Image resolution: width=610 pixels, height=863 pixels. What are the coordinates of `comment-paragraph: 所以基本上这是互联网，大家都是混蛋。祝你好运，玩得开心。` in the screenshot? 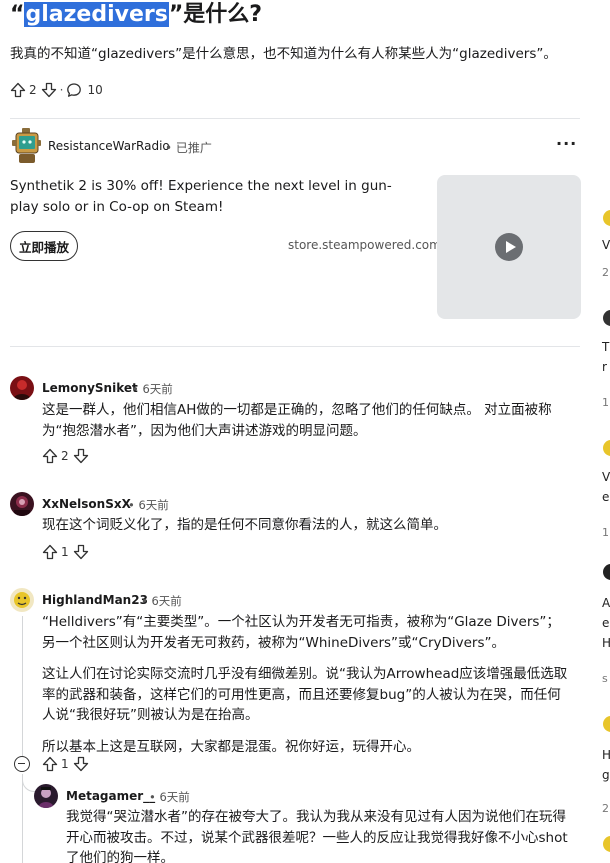 It's located at (231, 746).